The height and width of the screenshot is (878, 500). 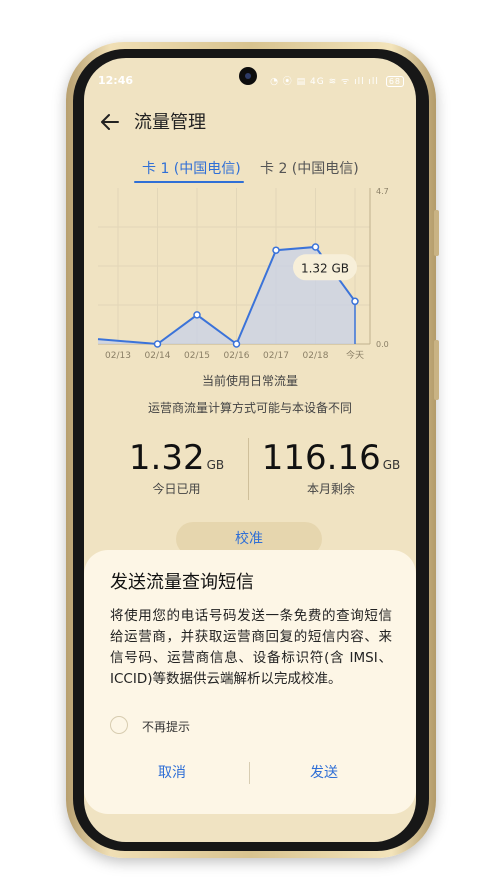 I want to click on dont-remind-checkbox, so click(x=119, y=725).